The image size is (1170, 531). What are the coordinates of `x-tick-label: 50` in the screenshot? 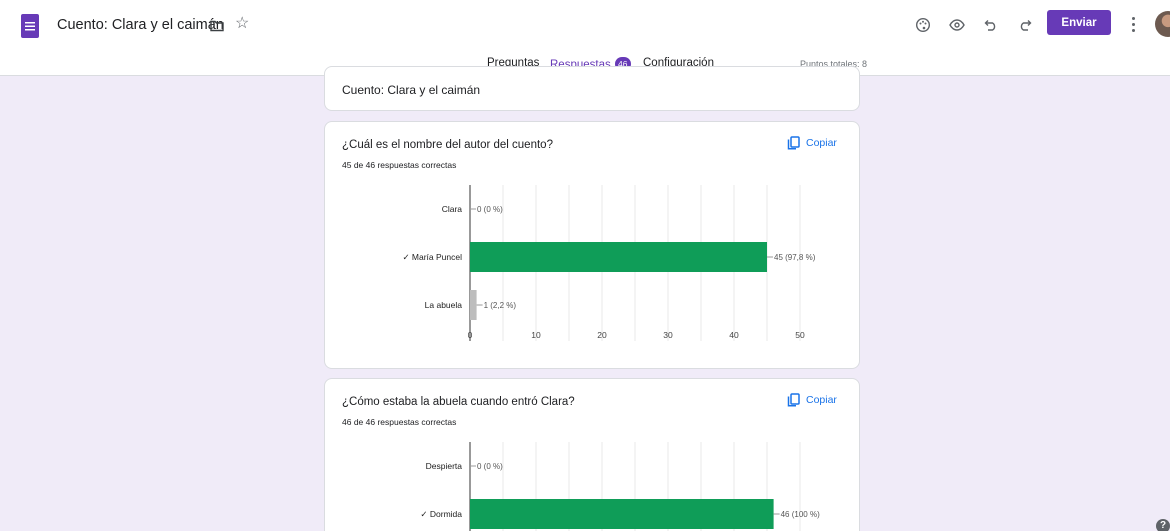 It's located at (800, 335).